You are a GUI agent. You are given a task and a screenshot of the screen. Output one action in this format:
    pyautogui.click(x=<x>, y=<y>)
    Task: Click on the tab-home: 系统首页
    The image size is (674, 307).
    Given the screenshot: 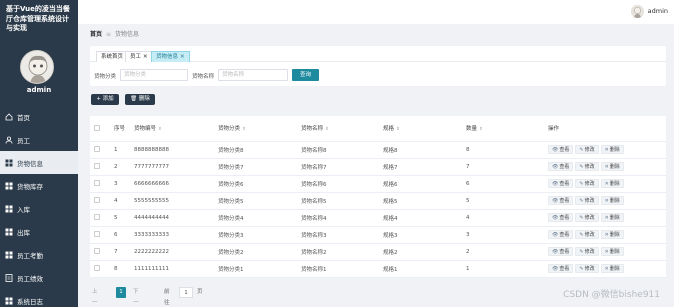 What is the action you would take?
    pyautogui.click(x=112, y=56)
    